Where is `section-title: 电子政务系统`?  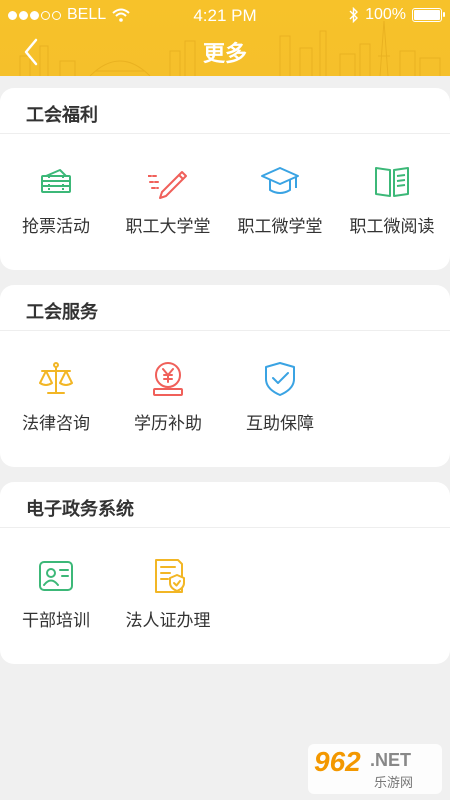 section-title: 电子政务系统 is located at coordinates (225, 505).